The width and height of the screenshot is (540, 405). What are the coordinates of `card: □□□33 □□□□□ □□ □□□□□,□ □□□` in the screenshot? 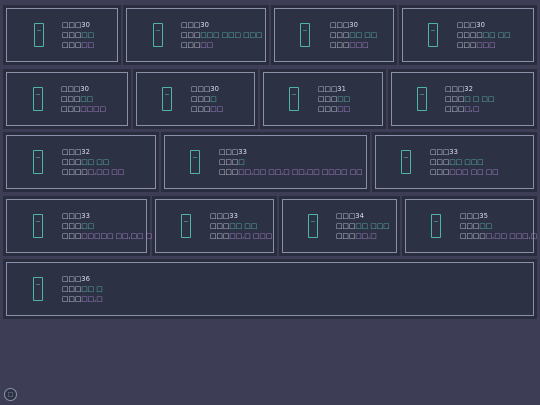 It's located at (214, 226).